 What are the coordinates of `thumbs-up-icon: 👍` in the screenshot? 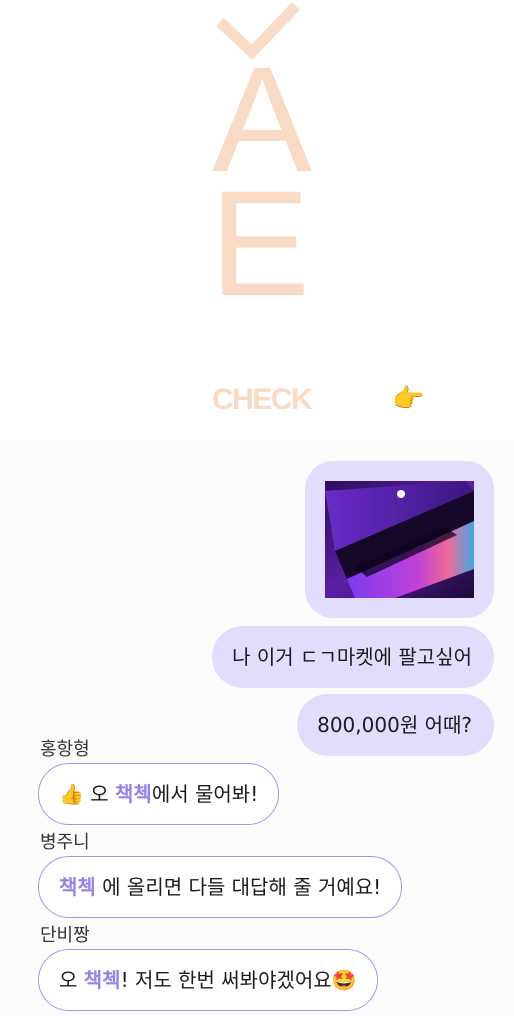 It's located at (71, 794).